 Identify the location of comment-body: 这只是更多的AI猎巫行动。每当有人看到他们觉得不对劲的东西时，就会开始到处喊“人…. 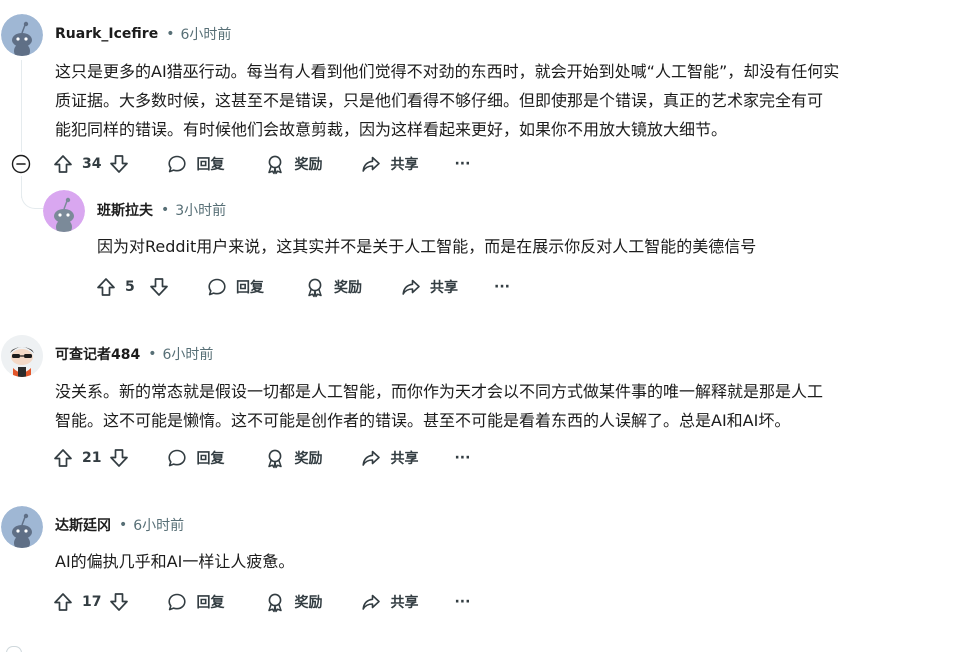
(447, 100).